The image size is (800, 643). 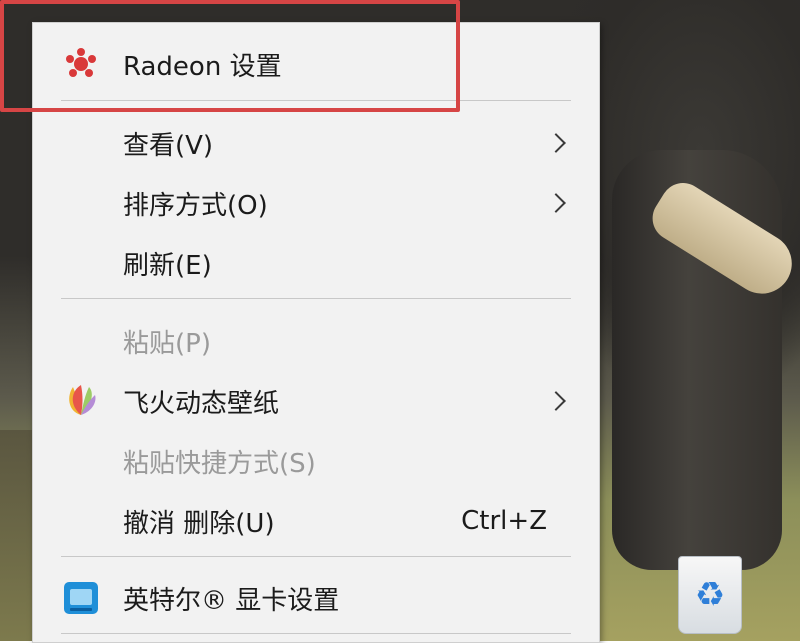 I want to click on recycle-bin-body: ♻, so click(x=710, y=594).